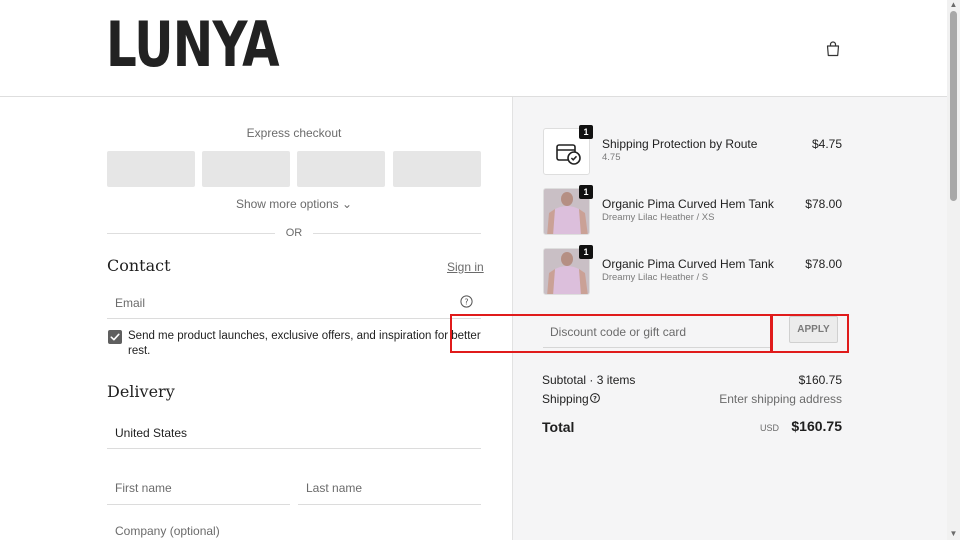 The height and width of the screenshot is (540, 960). Describe the element at coordinates (780, 399) in the screenshot. I see `shipping-value: Enter shipping address` at that location.